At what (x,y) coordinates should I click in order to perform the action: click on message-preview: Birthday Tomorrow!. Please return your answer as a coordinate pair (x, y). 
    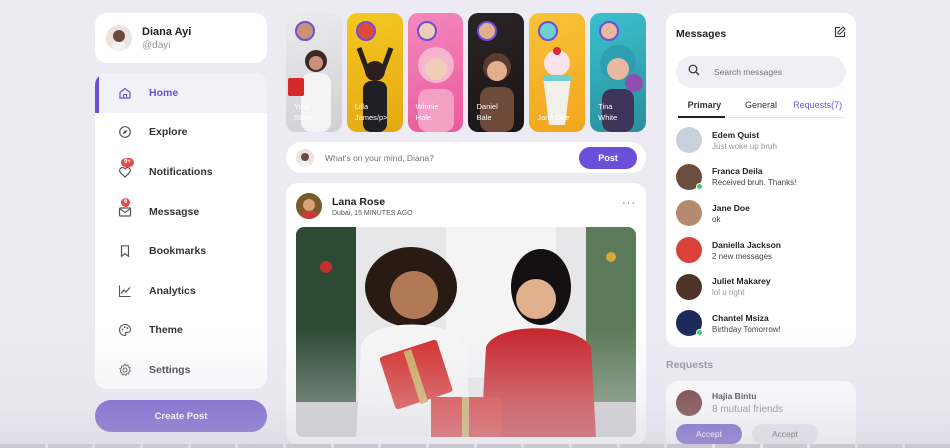
    Looking at the image, I should click on (746, 329).